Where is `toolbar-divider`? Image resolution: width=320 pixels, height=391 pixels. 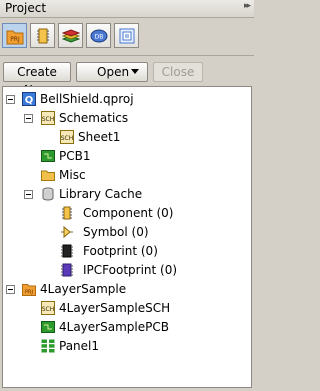
toolbar-divider is located at coordinates (127, 55).